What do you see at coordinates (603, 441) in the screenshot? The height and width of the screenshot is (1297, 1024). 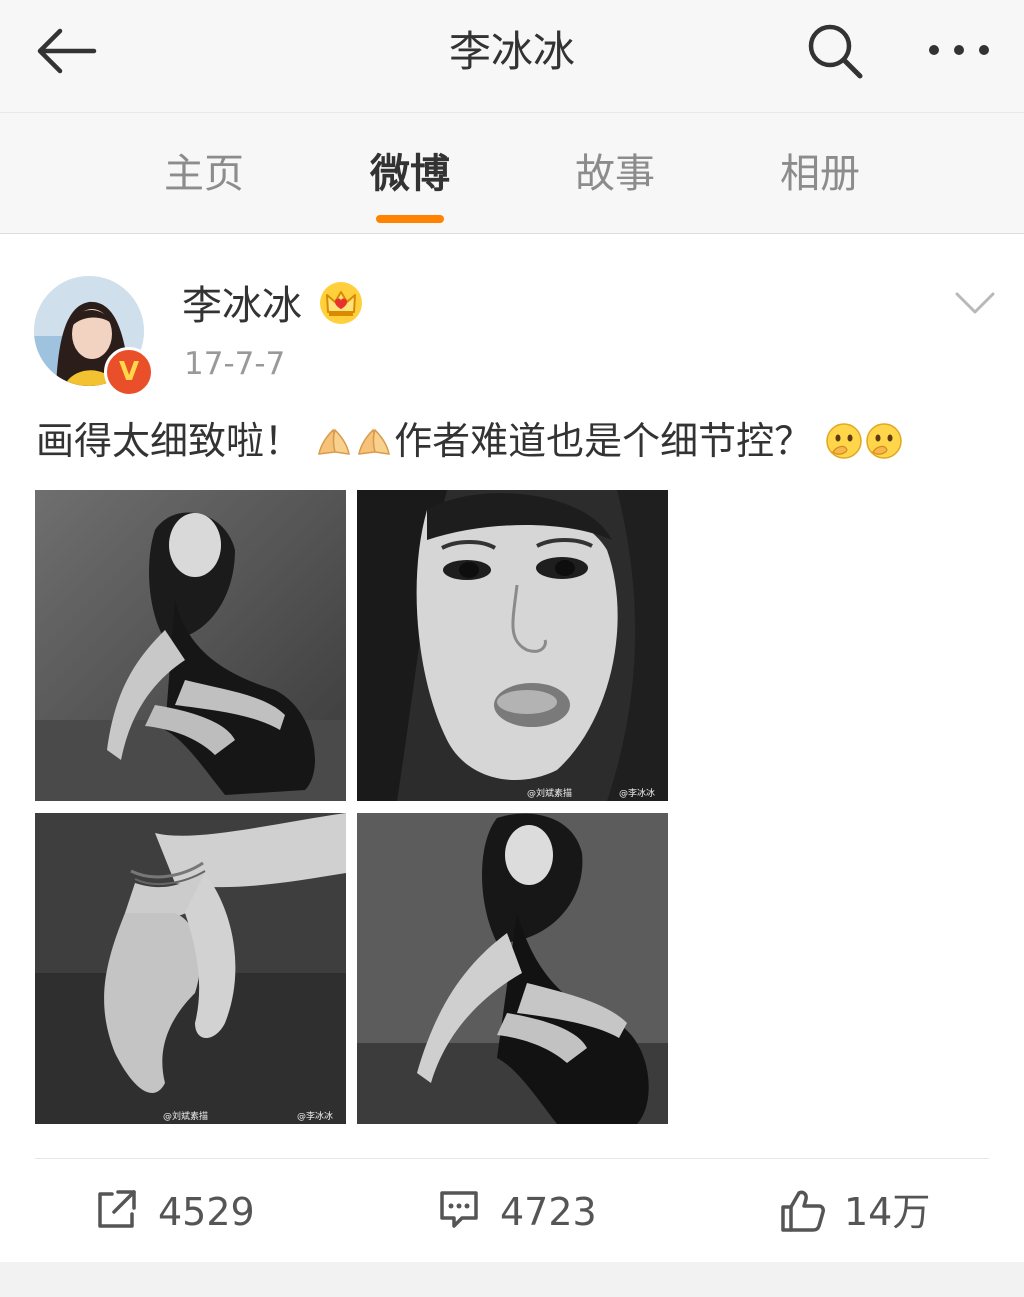 I see `post-text-part2: 作者难道也是个细节控？` at bounding box center [603, 441].